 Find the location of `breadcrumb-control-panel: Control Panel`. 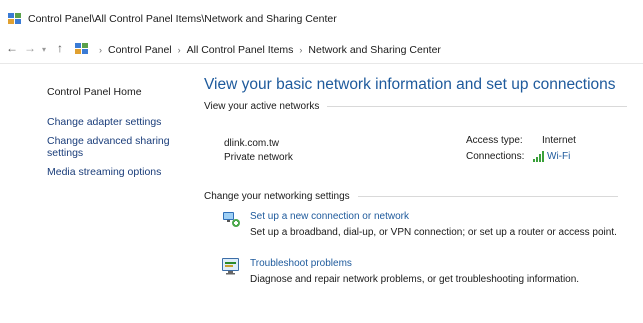

breadcrumb-control-panel: Control Panel is located at coordinates (140, 50).